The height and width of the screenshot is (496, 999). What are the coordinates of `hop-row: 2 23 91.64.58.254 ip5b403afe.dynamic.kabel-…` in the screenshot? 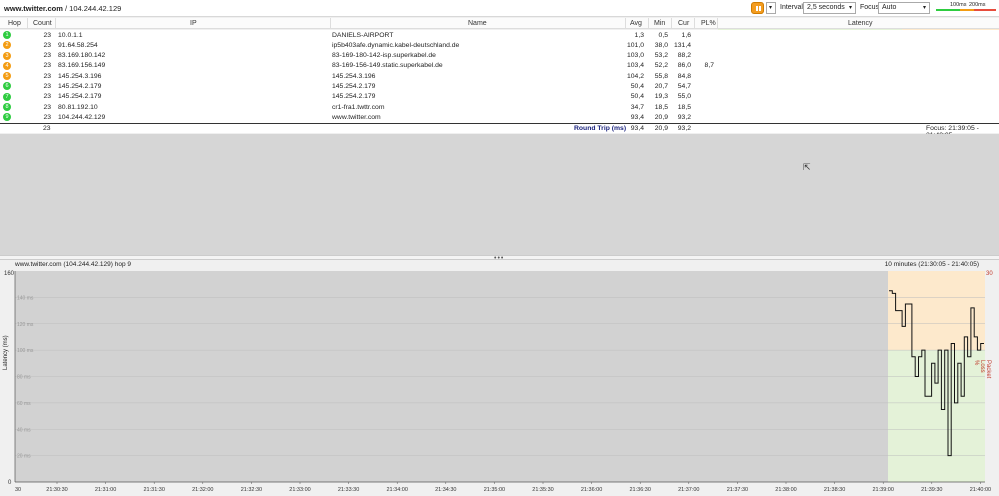 It's located at (499, 45).